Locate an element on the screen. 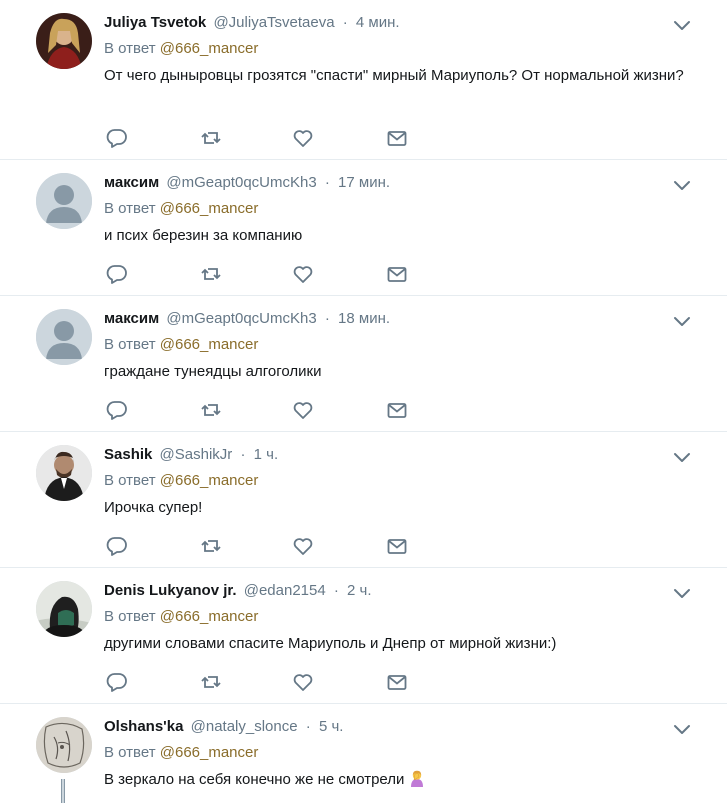 This screenshot has height=803, width=727. tweet-text: и псих березин за компанию is located at coordinates (203, 235).